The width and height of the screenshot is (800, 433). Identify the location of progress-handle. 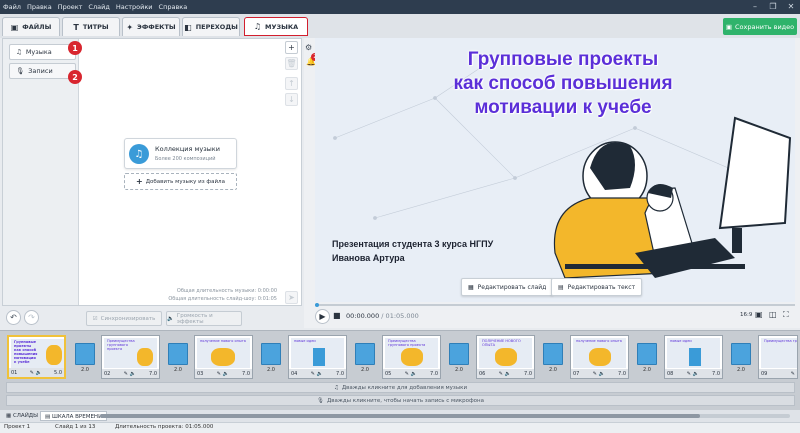
(317, 305).